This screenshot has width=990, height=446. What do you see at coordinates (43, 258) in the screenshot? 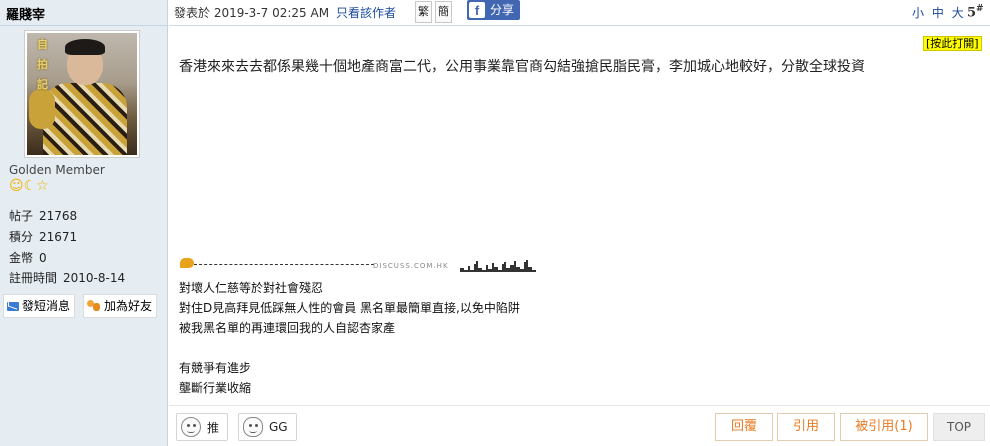
I see `stat-value: 0` at bounding box center [43, 258].